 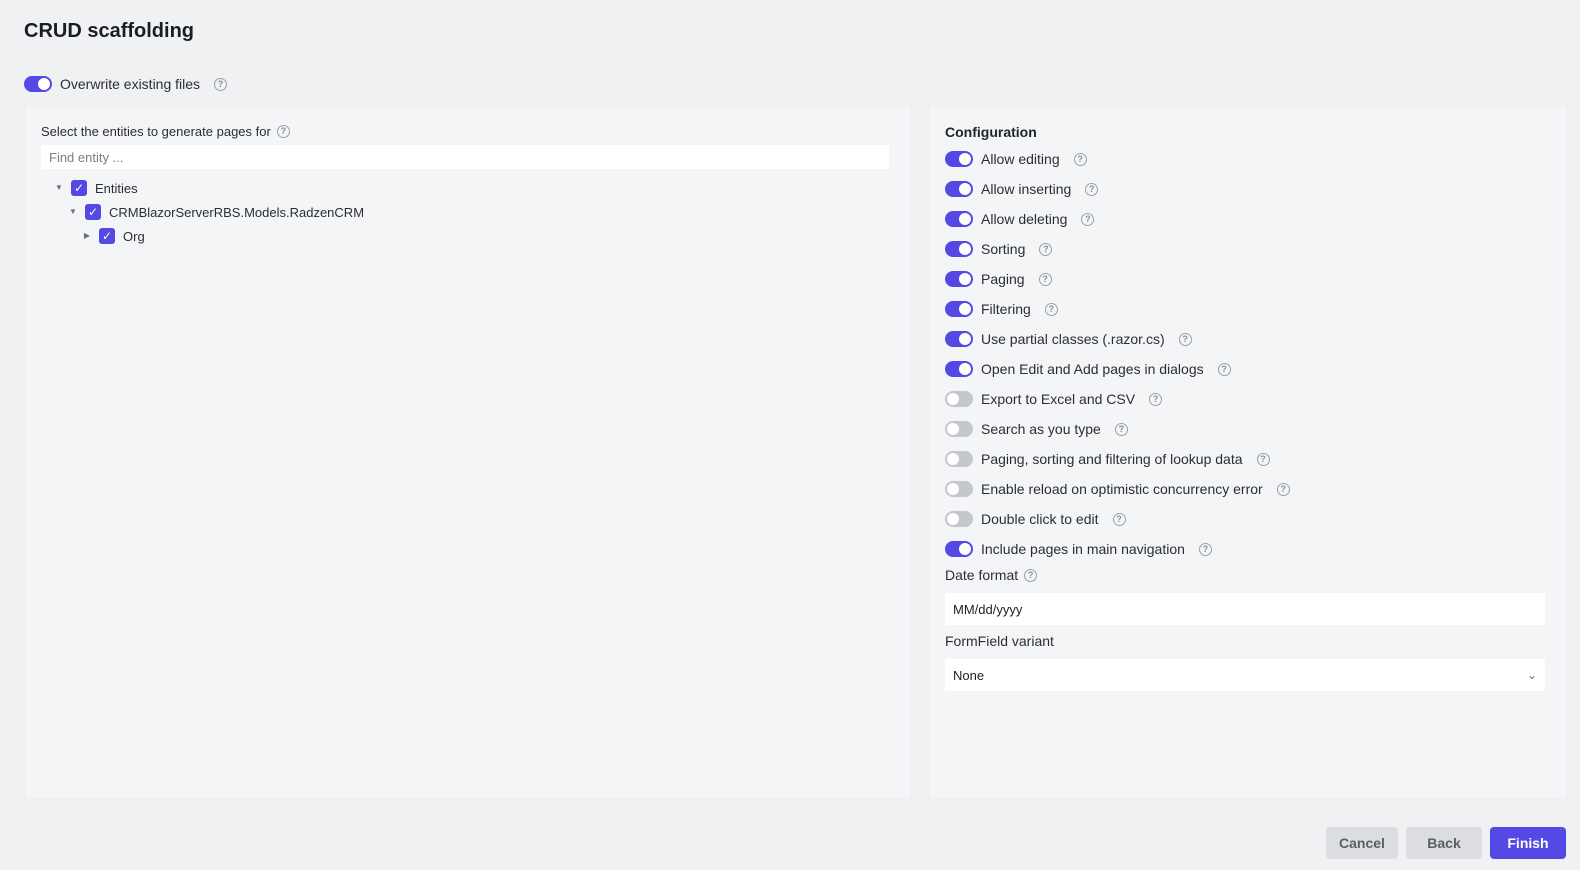 What do you see at coordinates (969, 675) in the screenshot?
I see `formfield-variant-value: None` at bounding box center [969, 675].